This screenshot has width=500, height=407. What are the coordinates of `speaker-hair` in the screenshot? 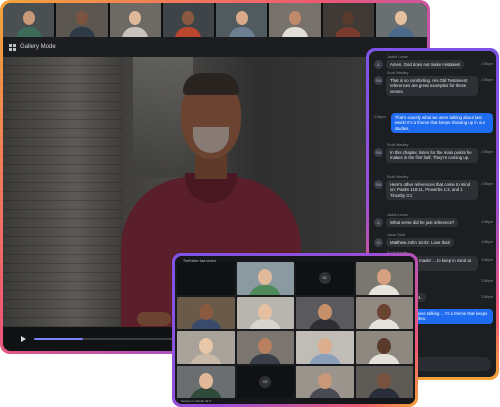 It's located at (211, 84).